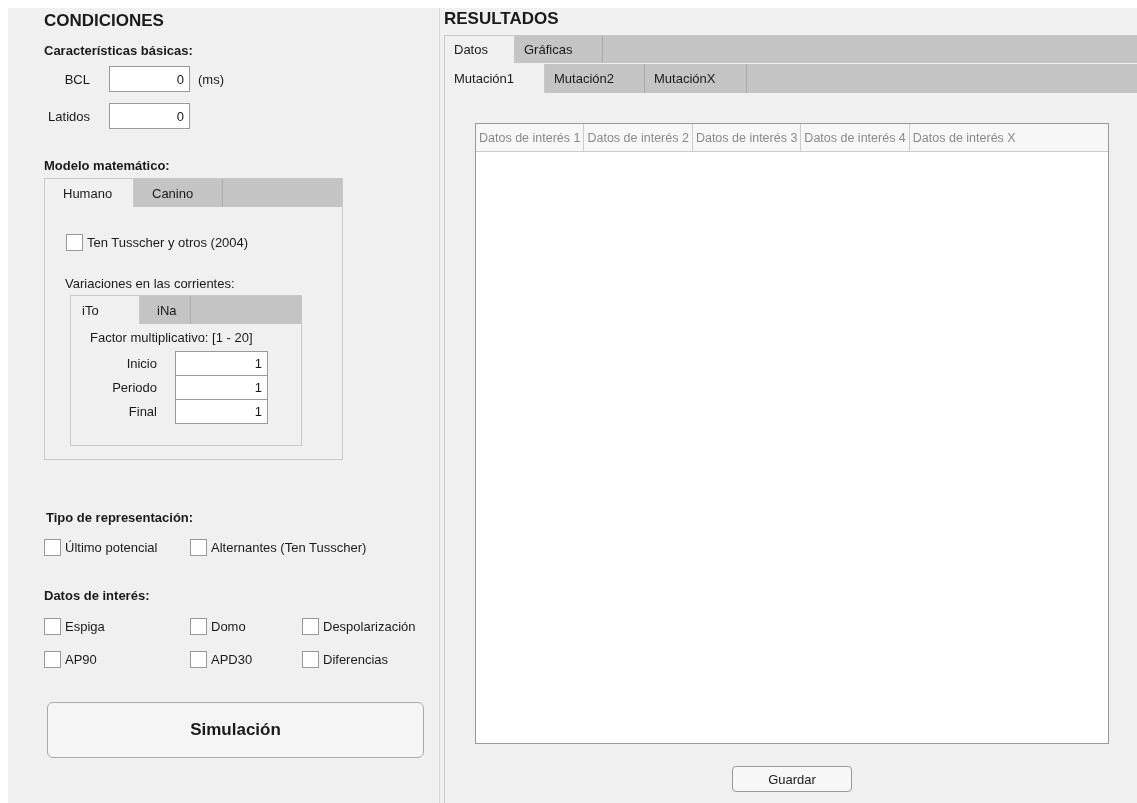 The image size is (1137, 803). Describe the element at coordinates (141, 363) in the screenshot. I see `field-label: Inicio` at that location.